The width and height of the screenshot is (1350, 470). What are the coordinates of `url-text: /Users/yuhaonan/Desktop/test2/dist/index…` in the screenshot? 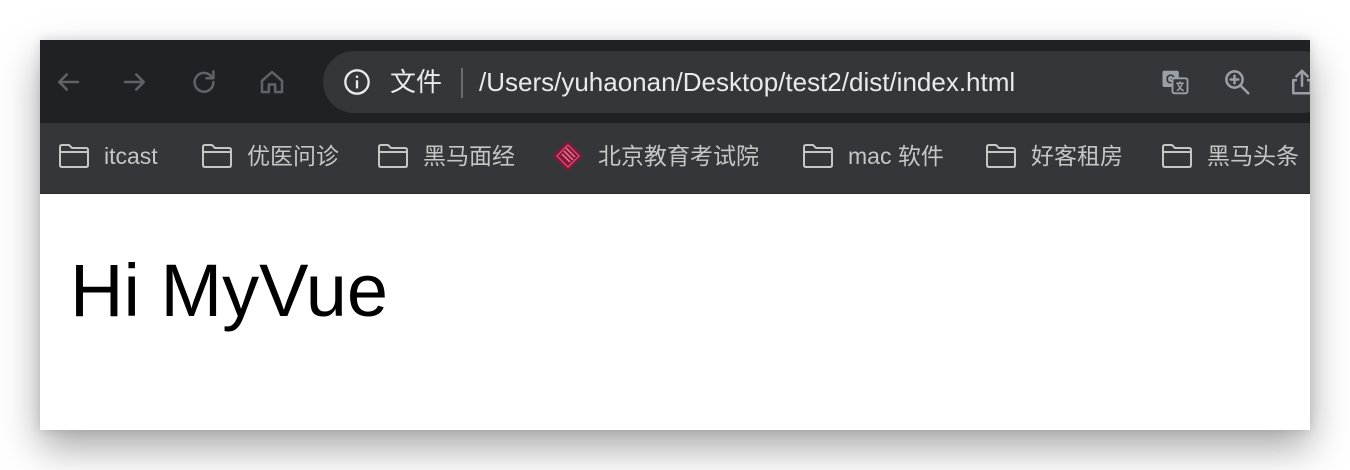 It's located at (747, 82).